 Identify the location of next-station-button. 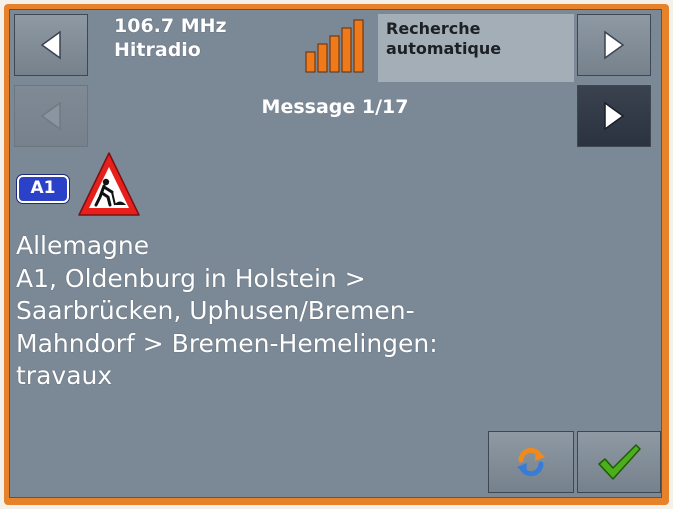
(614, 45).